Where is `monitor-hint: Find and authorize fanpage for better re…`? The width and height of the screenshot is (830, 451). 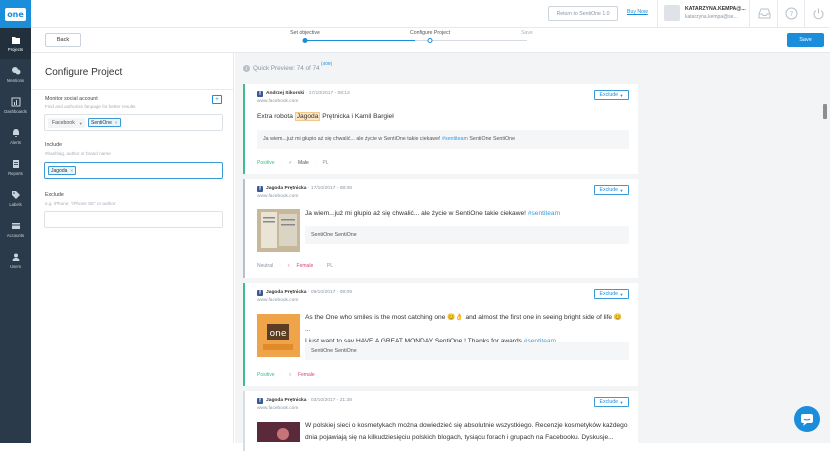 monitor-hint: Find and authorize fanpage for better re… is located at coordinates (90, 106).